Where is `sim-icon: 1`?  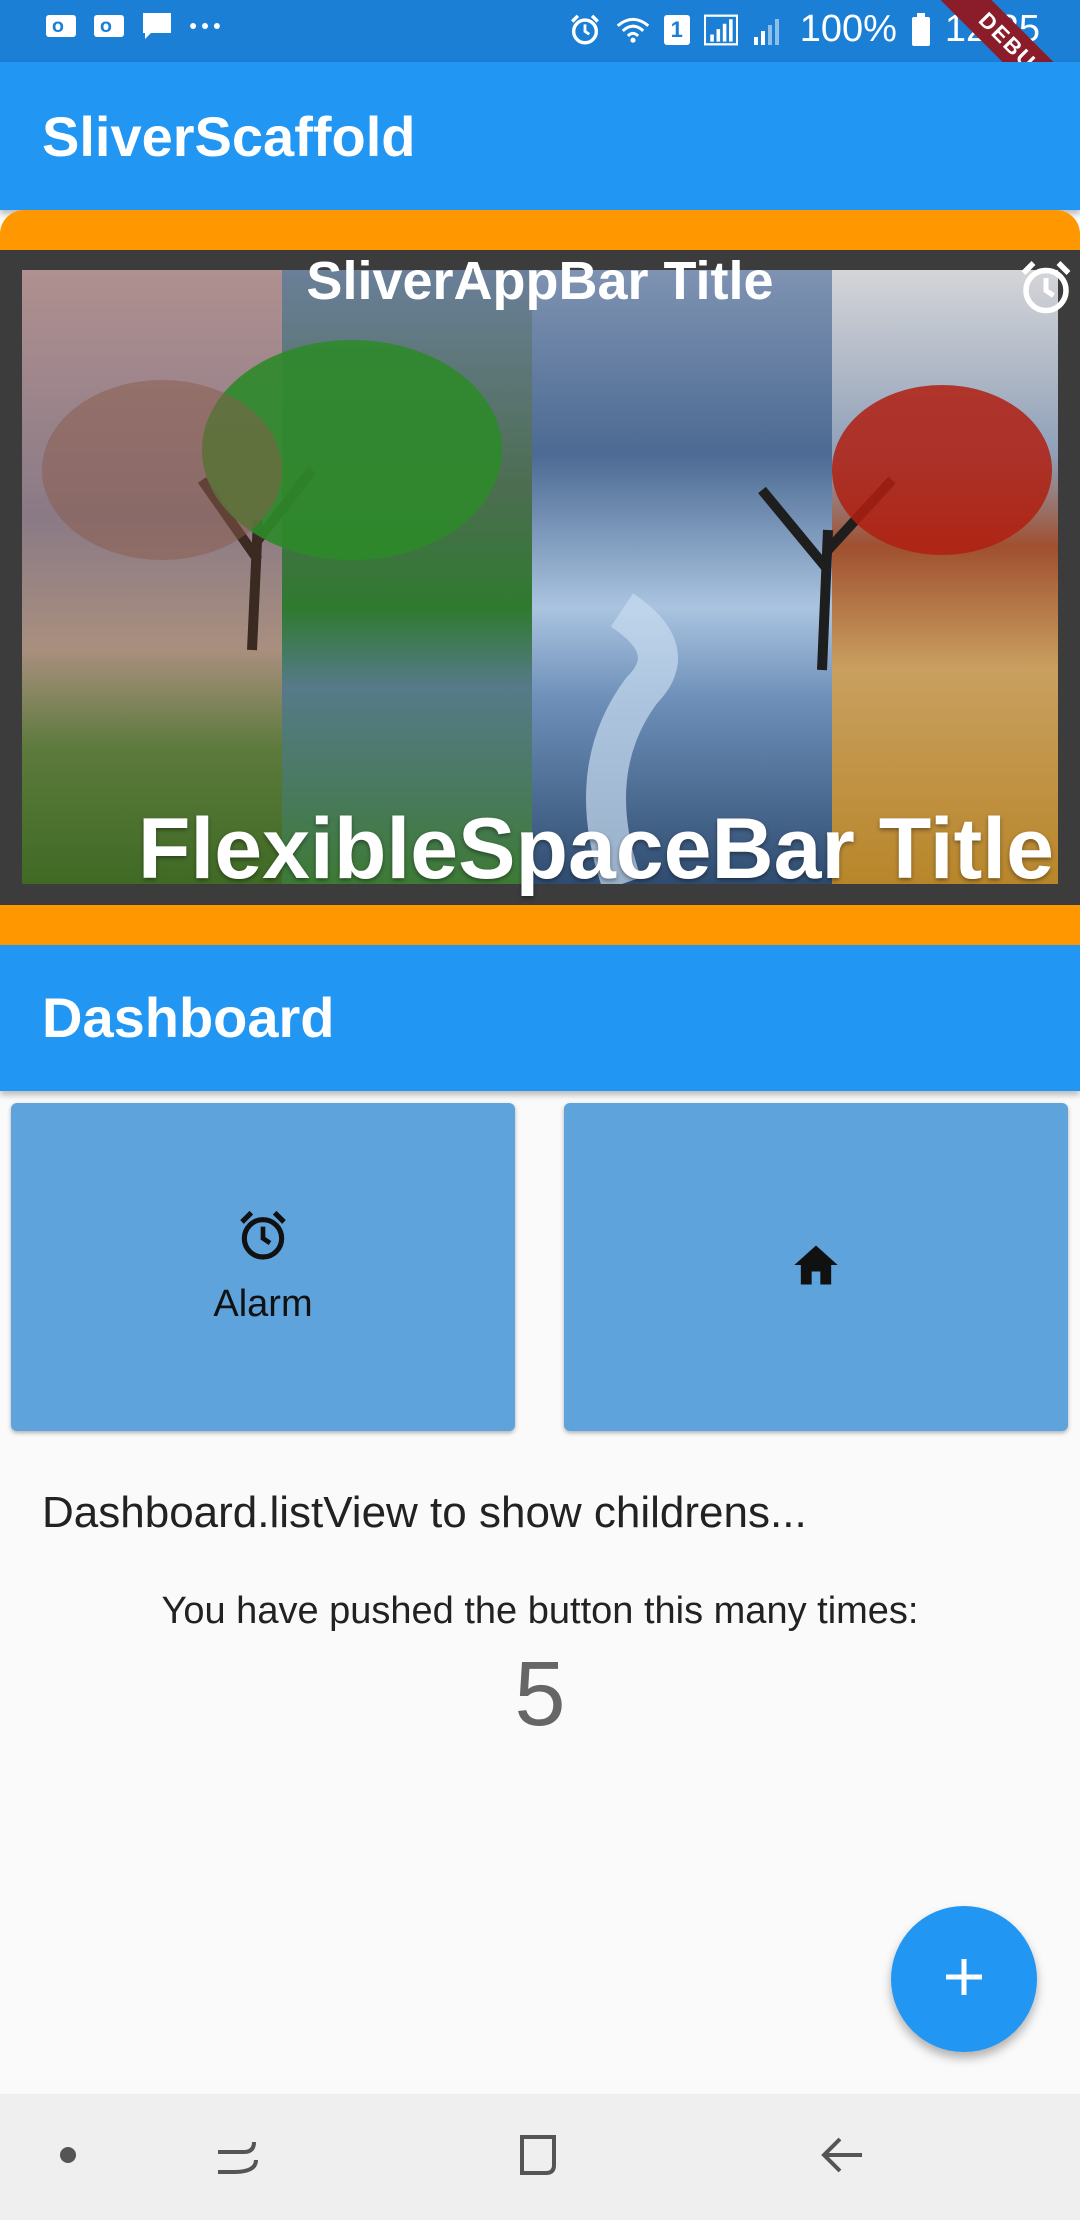 sim-icon: 1 is located at coordinates (676, 29).